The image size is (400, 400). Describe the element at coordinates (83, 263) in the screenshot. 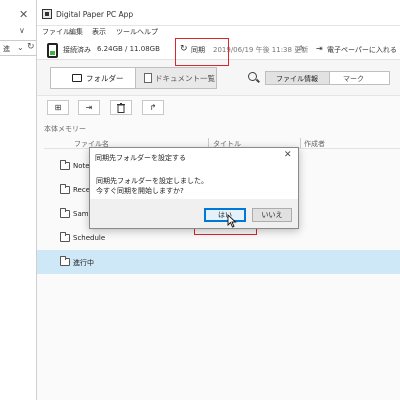

I see `file-name: 進行中` at that location.